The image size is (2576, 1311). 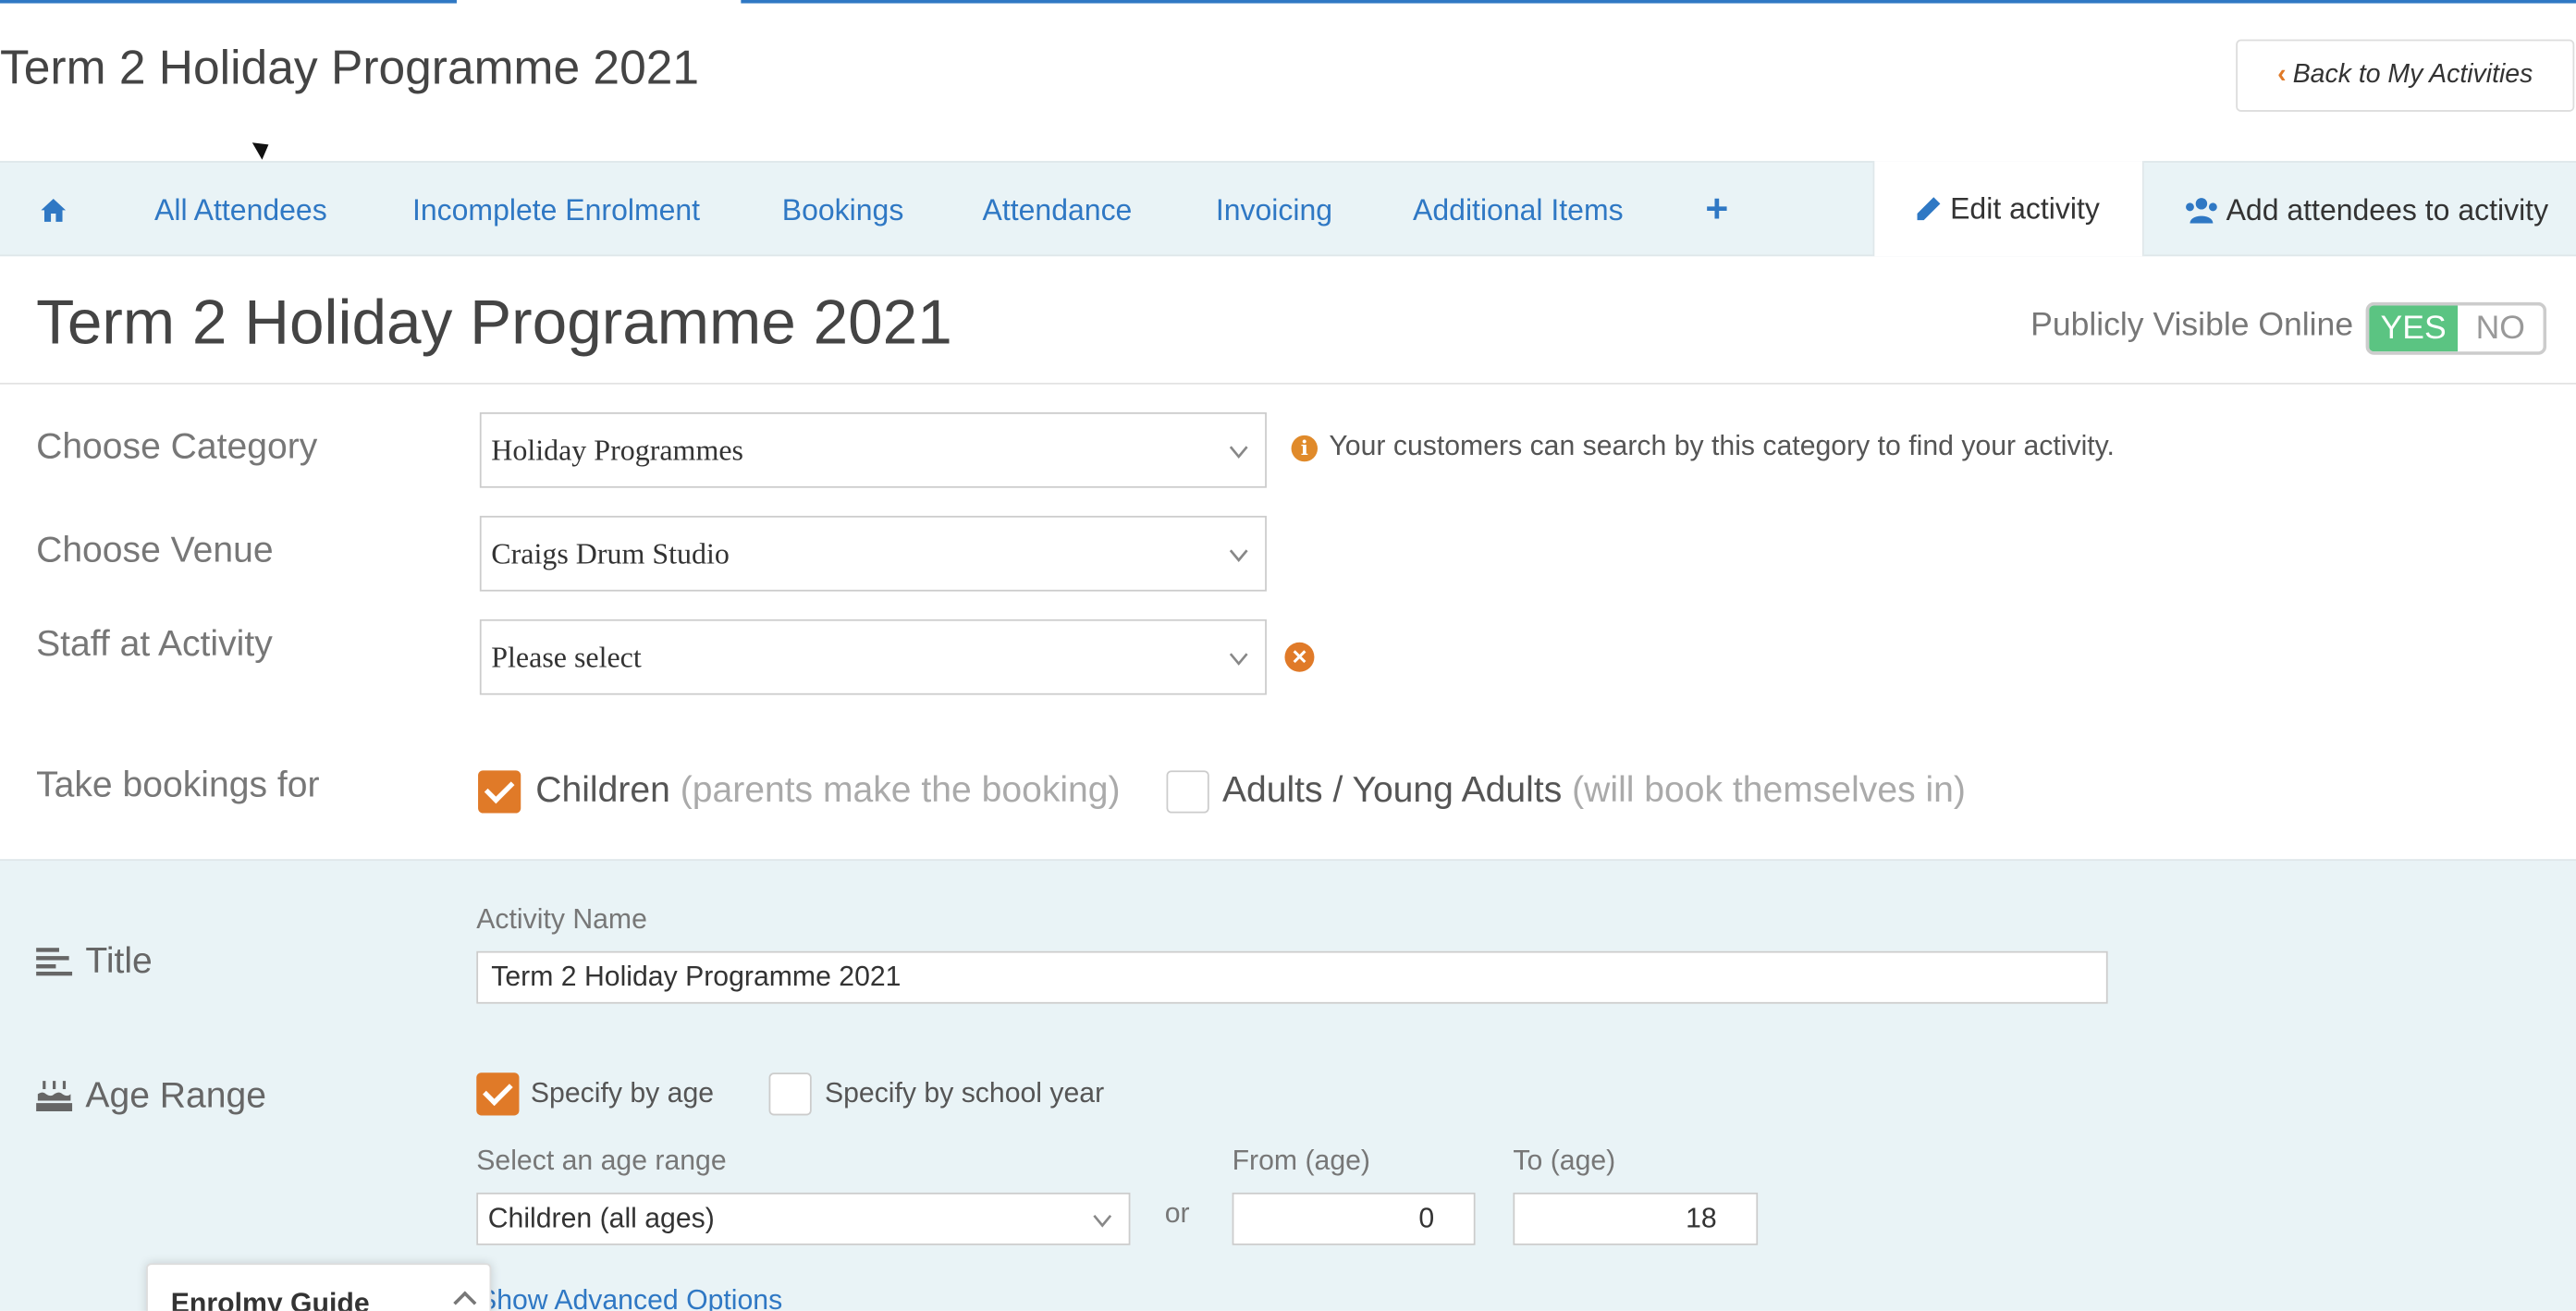 What do you see at coordinates (154, 643) in the screenshot?
I see `staff-label: Staff at Activity` at bounding box center [154, 643].